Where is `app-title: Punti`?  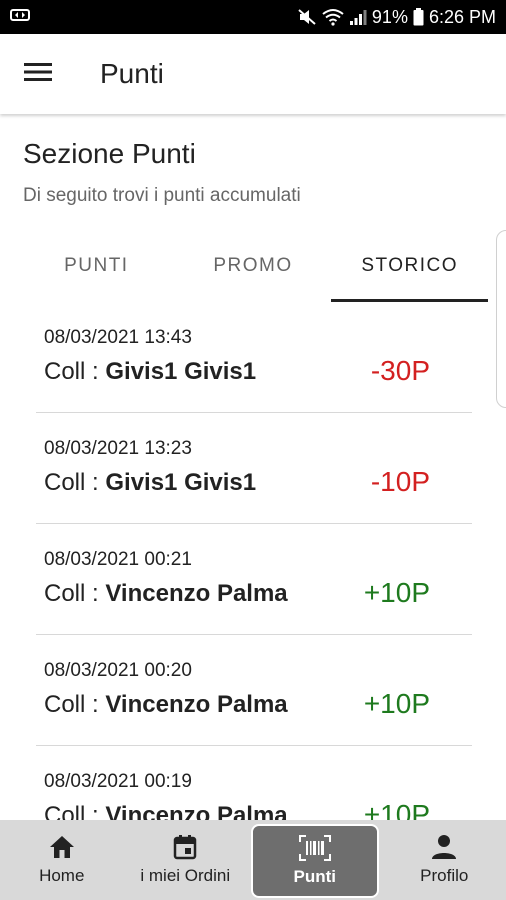 app-title: Punti is located at coordinates (132, 73).